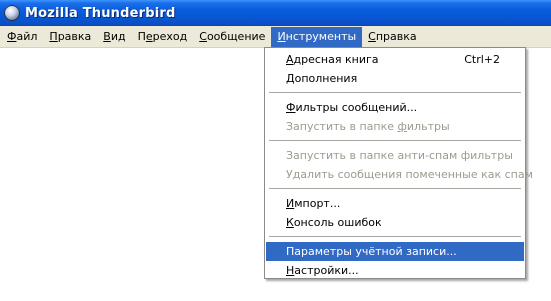 This screenshot has height=301, width=551. Describe the element at coordinates (163, 37) in the screenshot. I see `menu-go: Переход` at that location.